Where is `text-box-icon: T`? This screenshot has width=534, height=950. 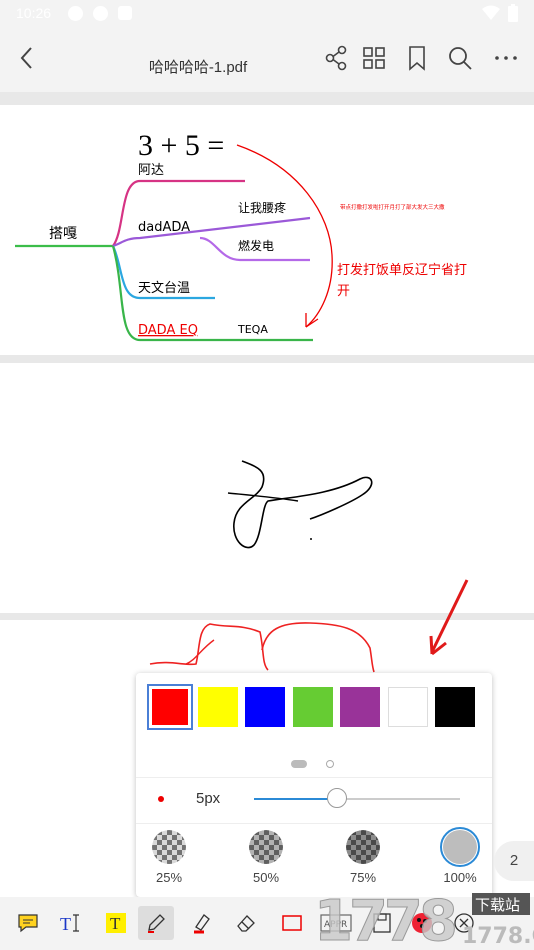
text-box-icon: T is located at coordinates (69, 924).